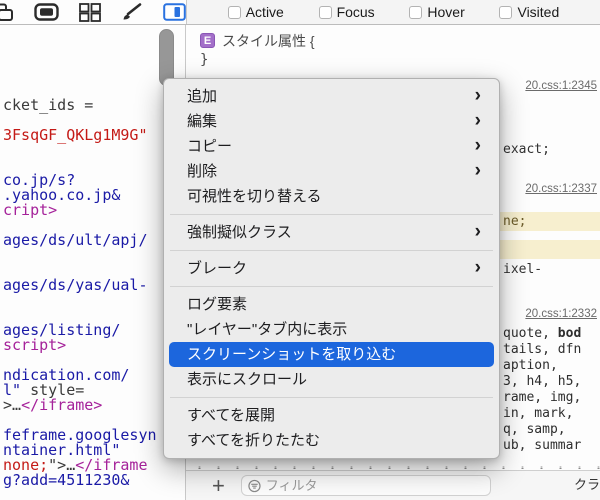  I want to click on menu-item: スクリーンショットを取り込む, so click(331, 354).